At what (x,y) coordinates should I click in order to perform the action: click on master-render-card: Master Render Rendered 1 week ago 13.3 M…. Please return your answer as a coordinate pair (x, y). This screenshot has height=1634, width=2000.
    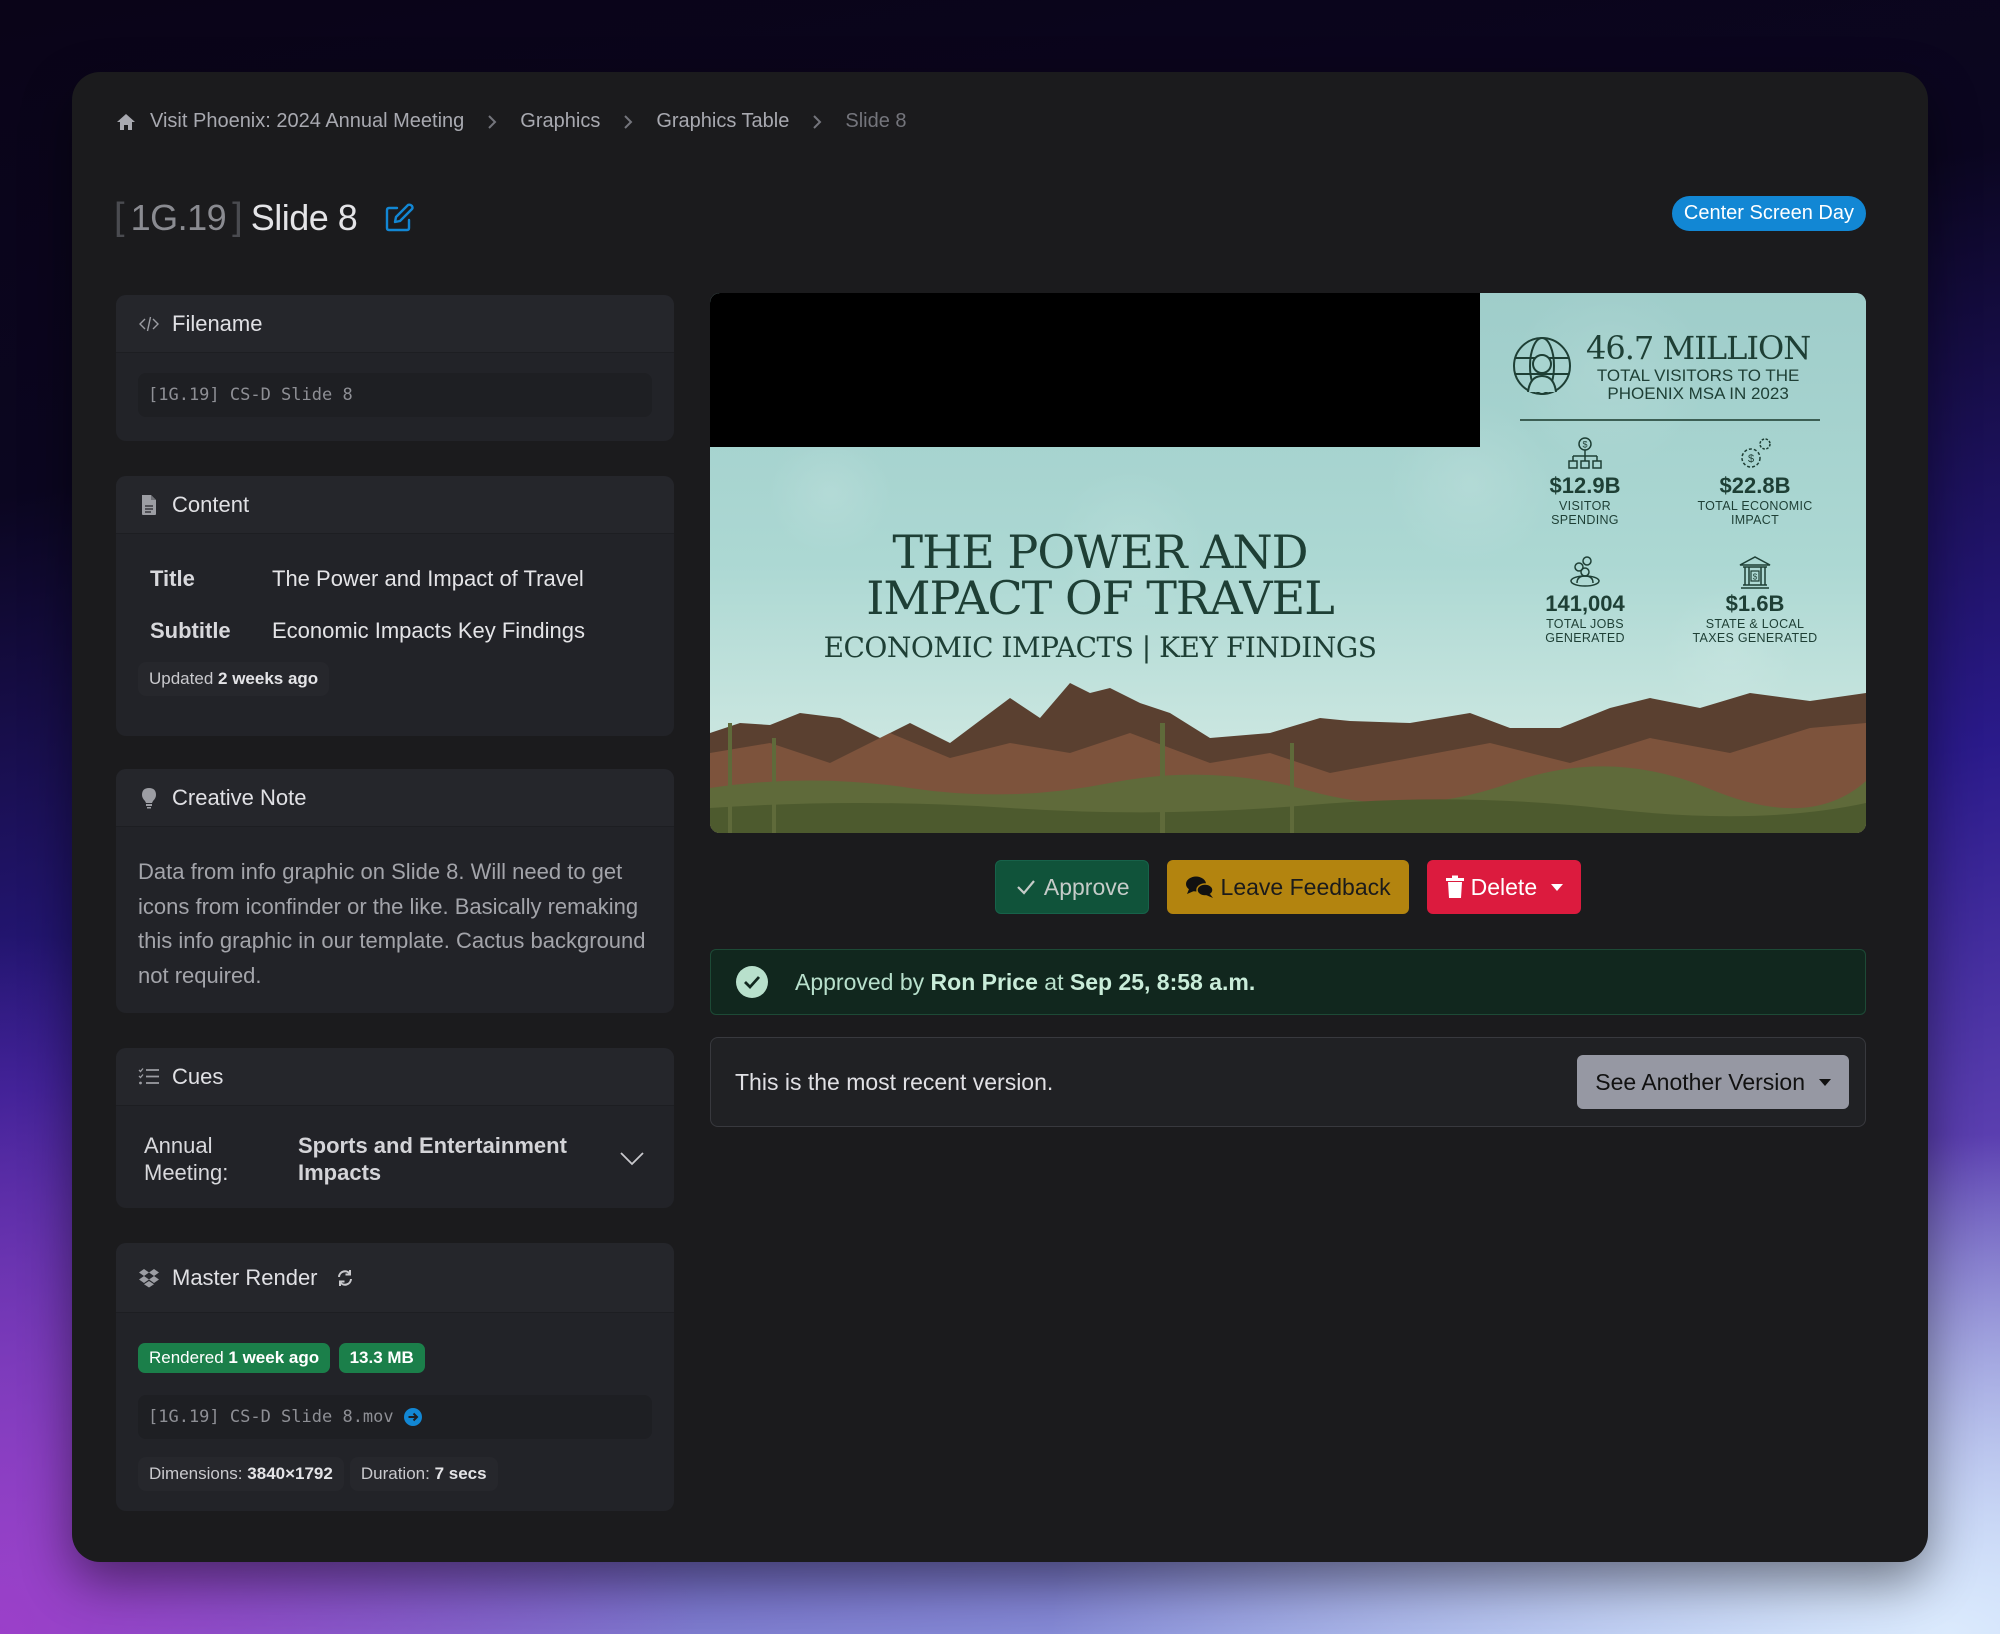
    Looking at the image, I should click on (395, 1377).